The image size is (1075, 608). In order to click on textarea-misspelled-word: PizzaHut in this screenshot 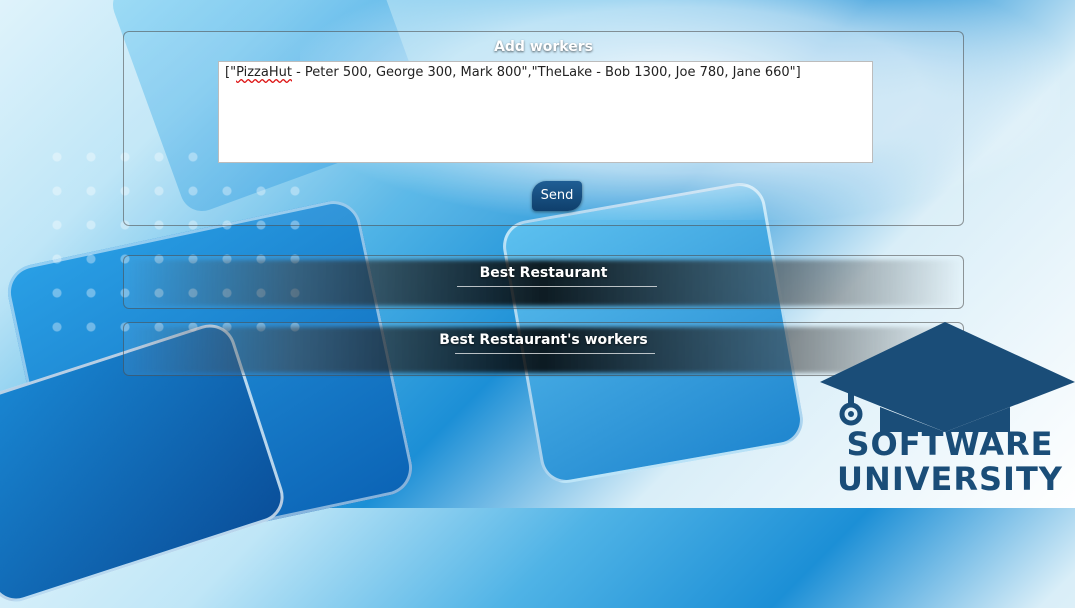, I will do `click(264, 72)`.